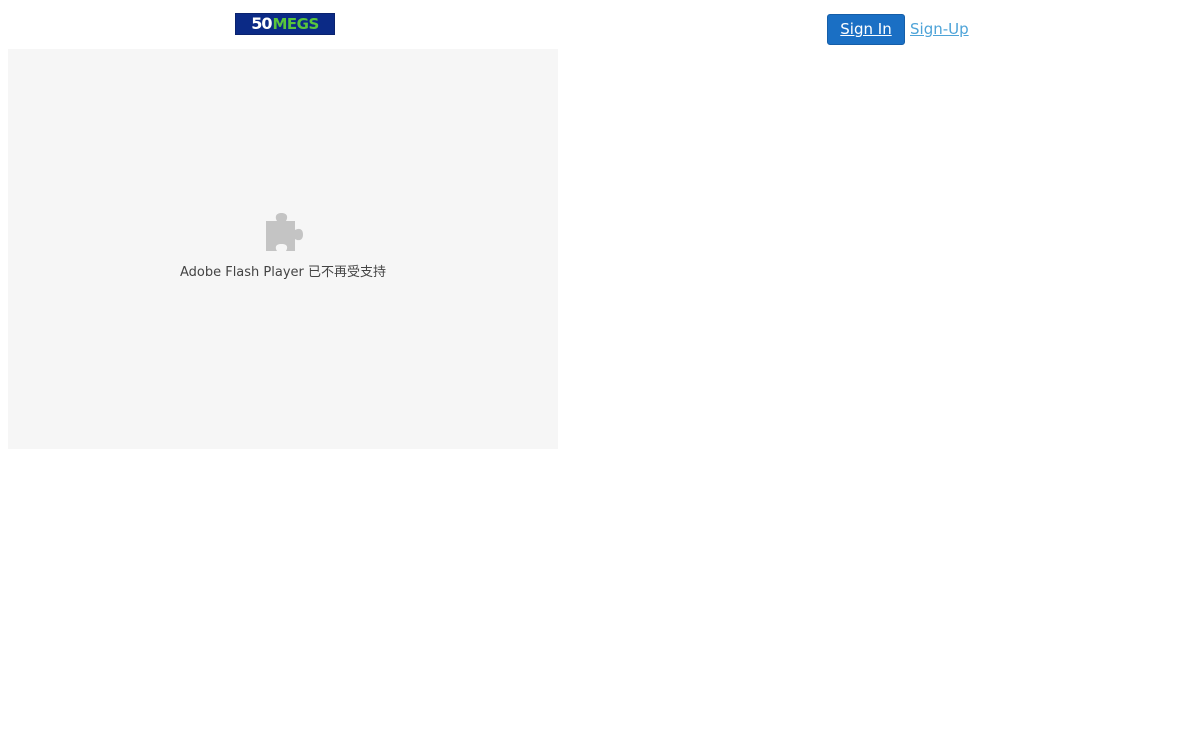 Image resolution: width=1200 pixels, height=740 pixels. What do you see at coordinates (939, 29) in the screenshot?
I see `sign-up-link: Sign-Up` at bounding box center [939, 29].